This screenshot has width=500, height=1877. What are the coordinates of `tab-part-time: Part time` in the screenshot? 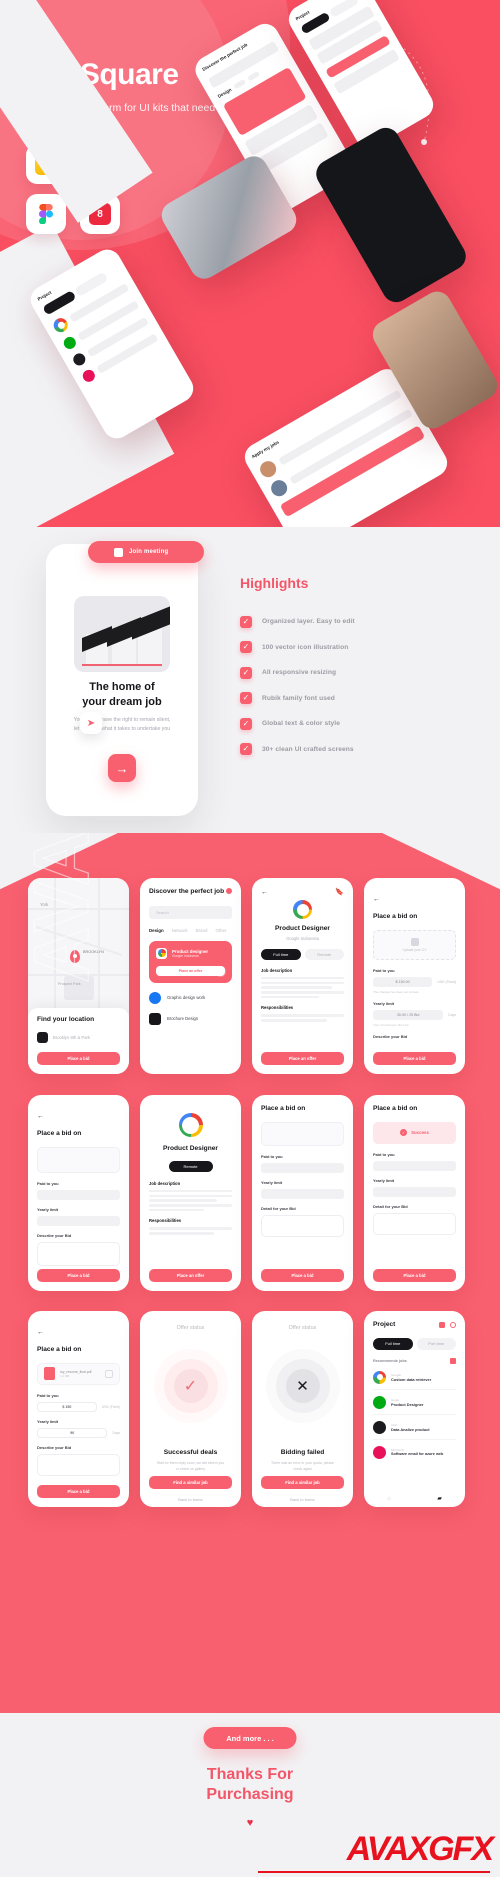 It's located at (436, 1343).